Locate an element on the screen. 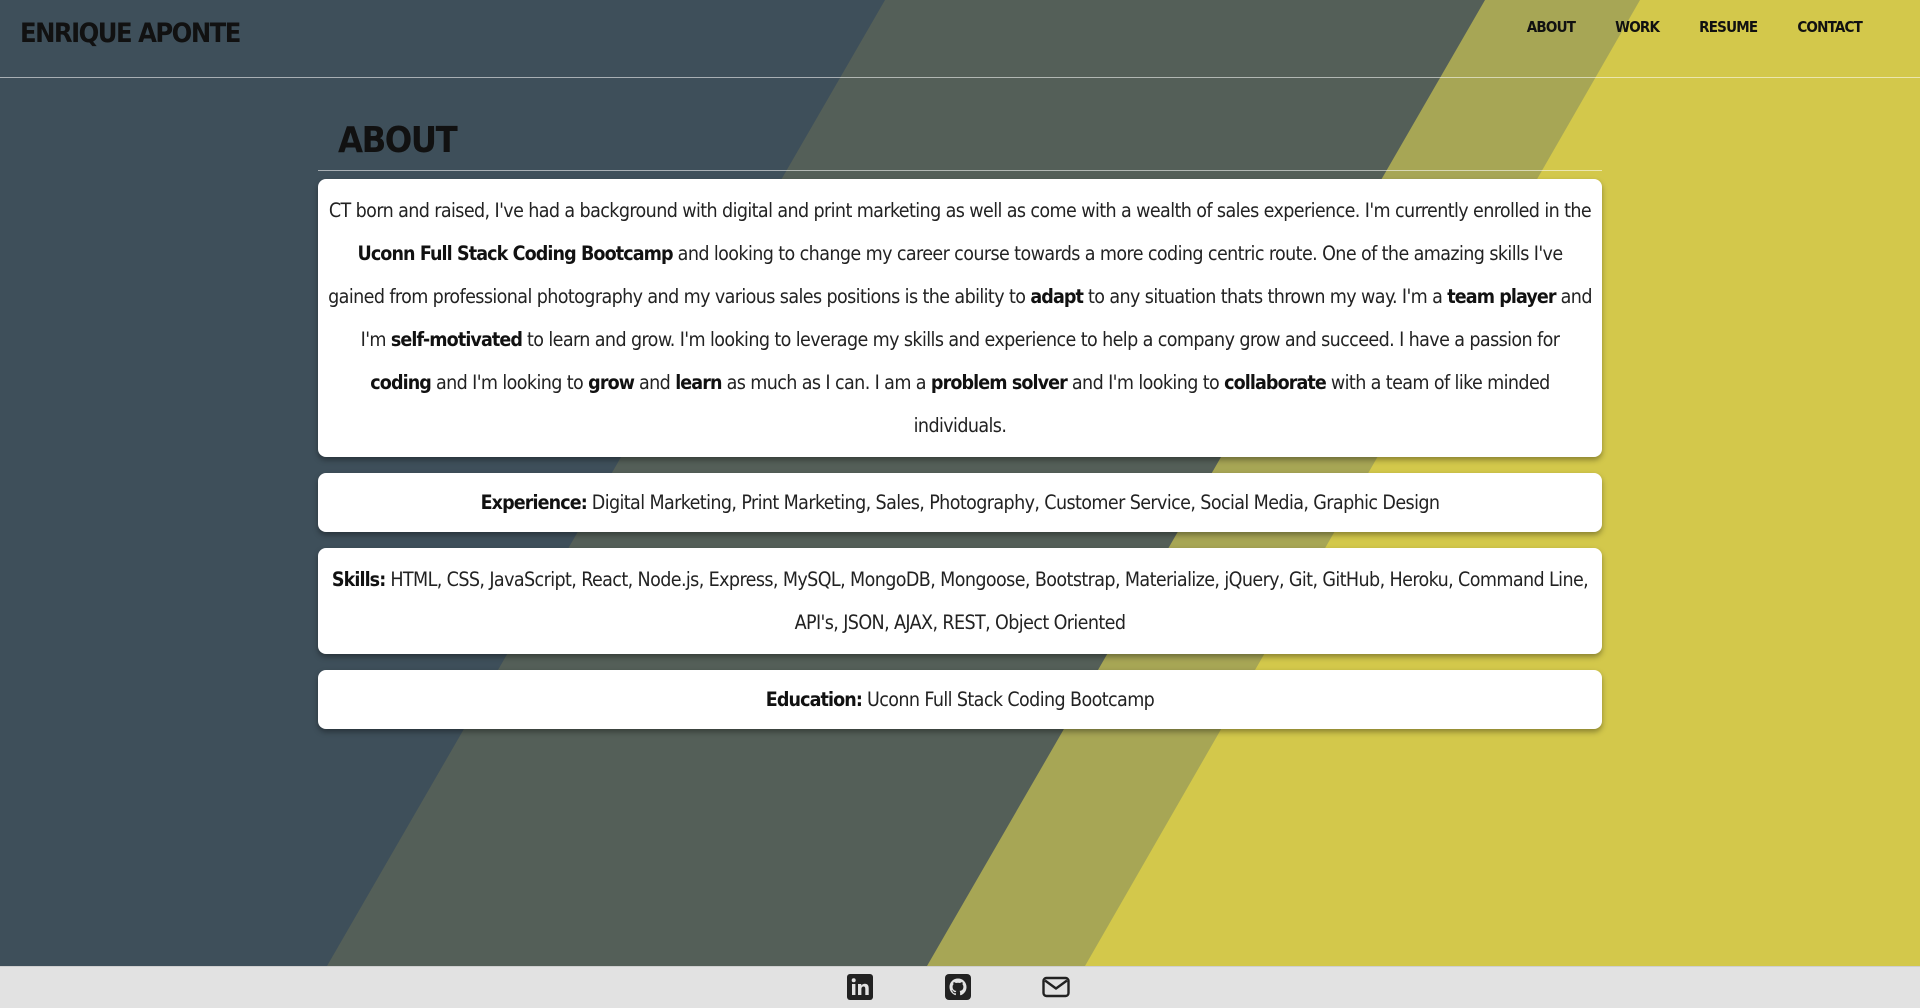 The image size is (1920, 1008). bio-highlight: self-motivated is located at coordinates (456, 339).